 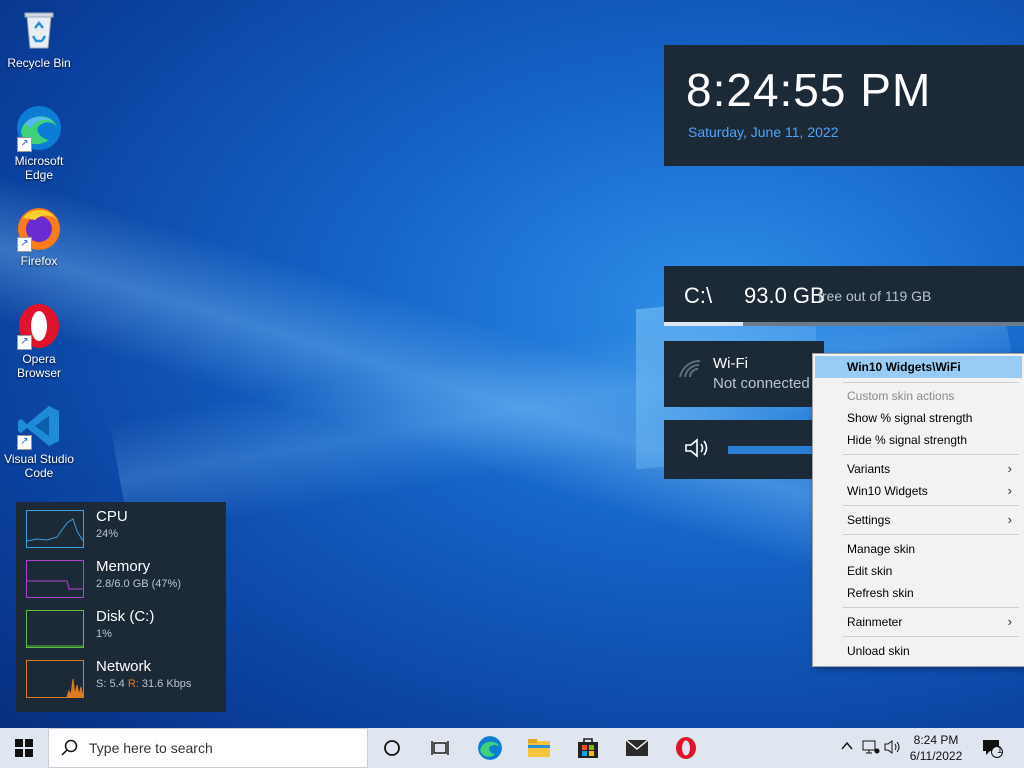 I want to click on network-value: S: 5.4 R: 31.6 Kbps, so click(x=143, y=684).